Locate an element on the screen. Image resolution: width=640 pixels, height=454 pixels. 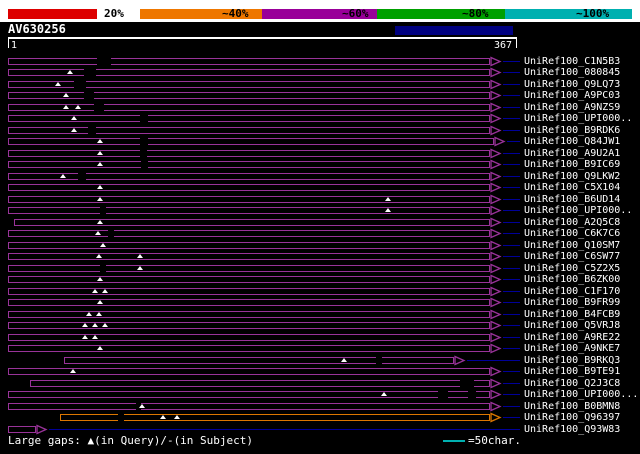
hit-label: UniRef100_B0BMN8 is located at coordinates (572, 406).